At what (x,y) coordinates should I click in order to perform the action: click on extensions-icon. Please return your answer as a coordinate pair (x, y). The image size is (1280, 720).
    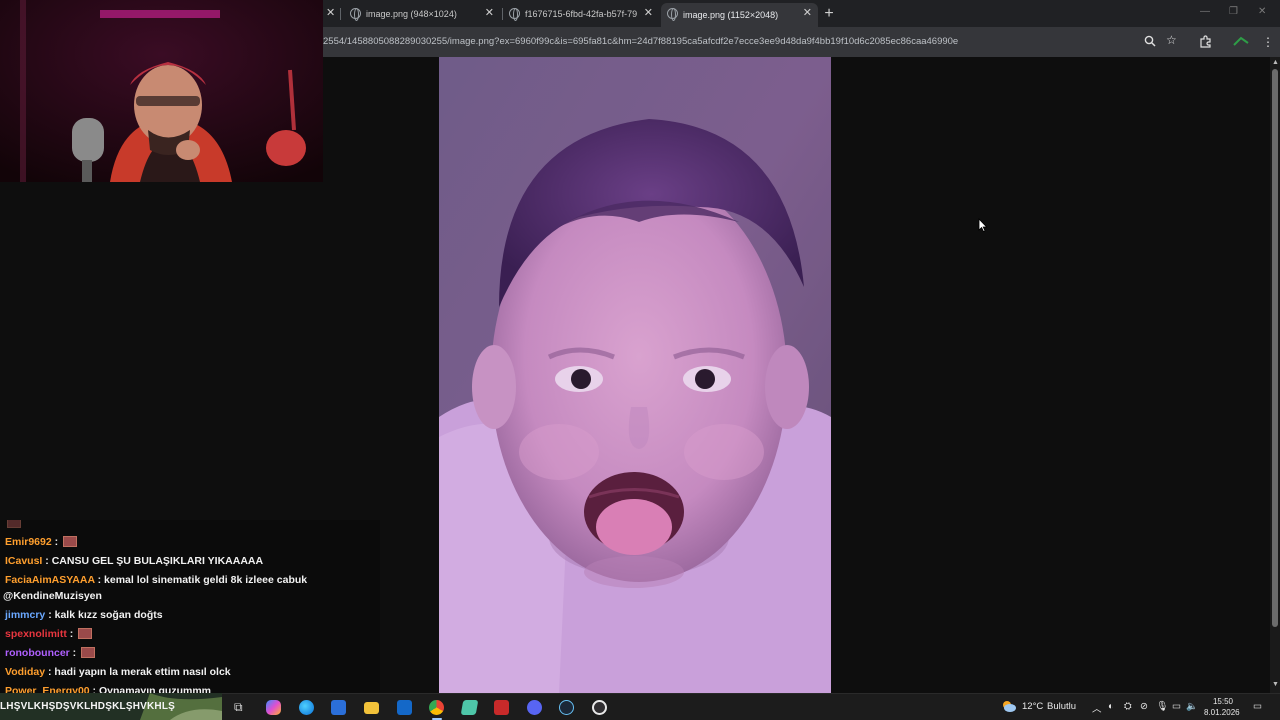
    Looking at the image, I should click on (1205, 43).